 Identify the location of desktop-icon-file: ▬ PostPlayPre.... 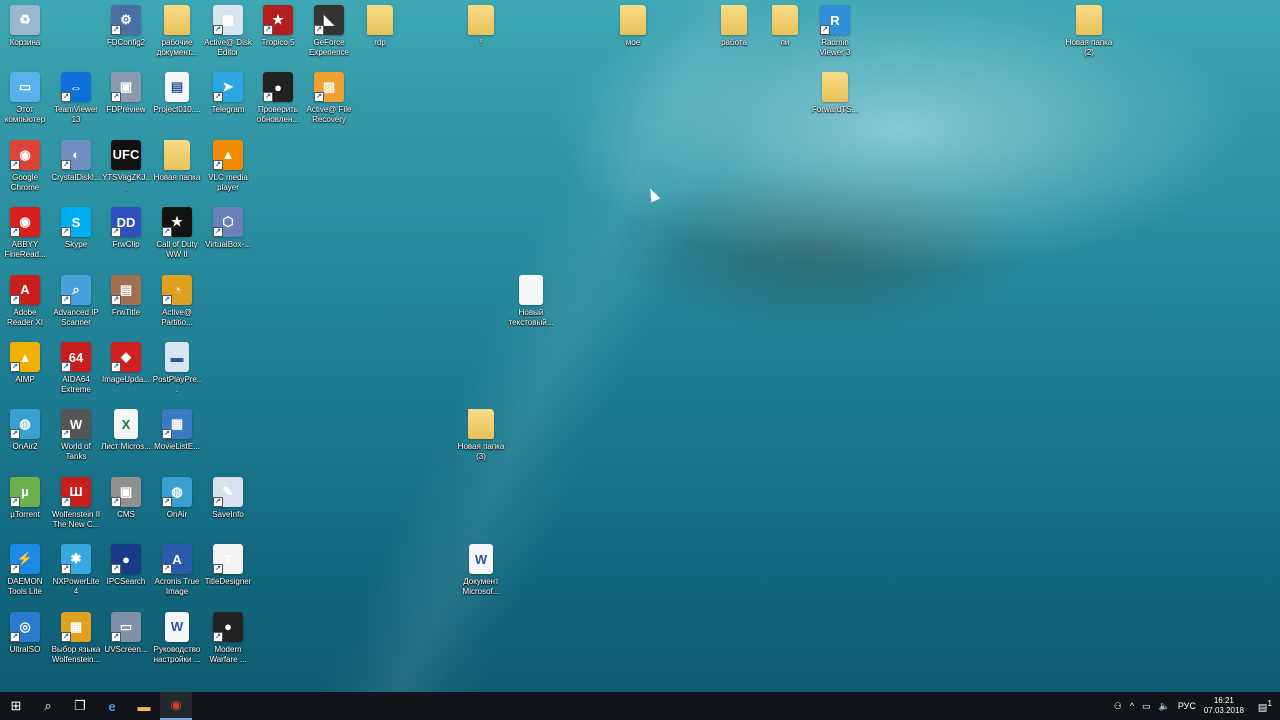
(177, 368).